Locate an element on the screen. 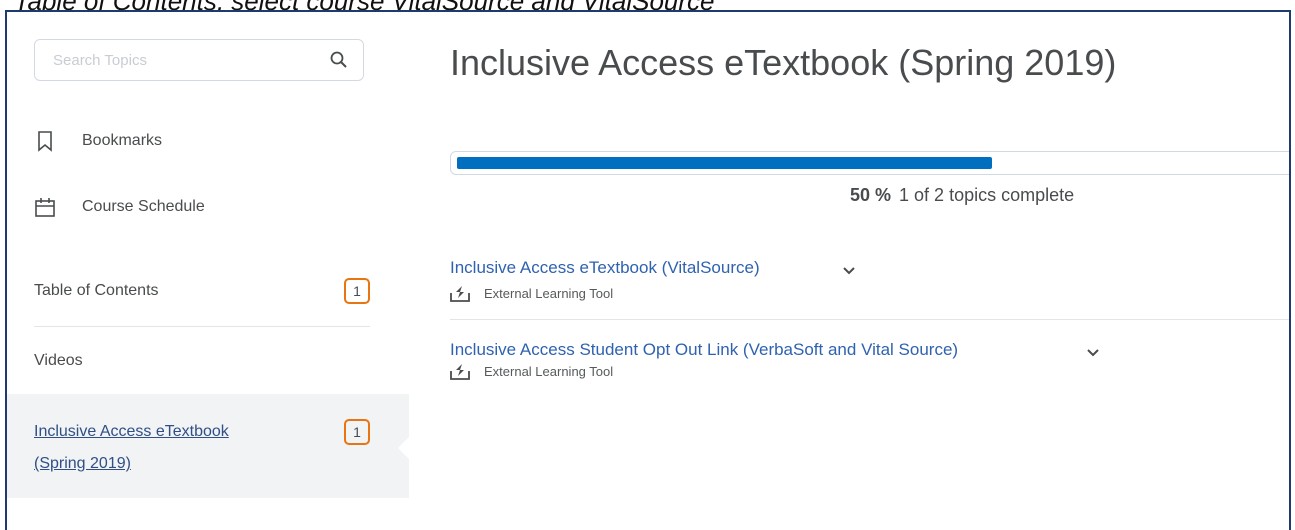  search-input: Search Topics is located at coordinates (199, 60).